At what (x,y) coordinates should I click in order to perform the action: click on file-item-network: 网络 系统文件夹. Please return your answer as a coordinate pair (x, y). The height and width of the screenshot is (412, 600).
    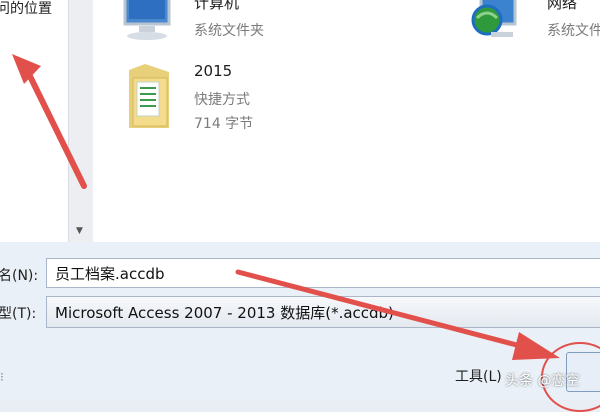
    Looking at the image, I should click on (535, 25).